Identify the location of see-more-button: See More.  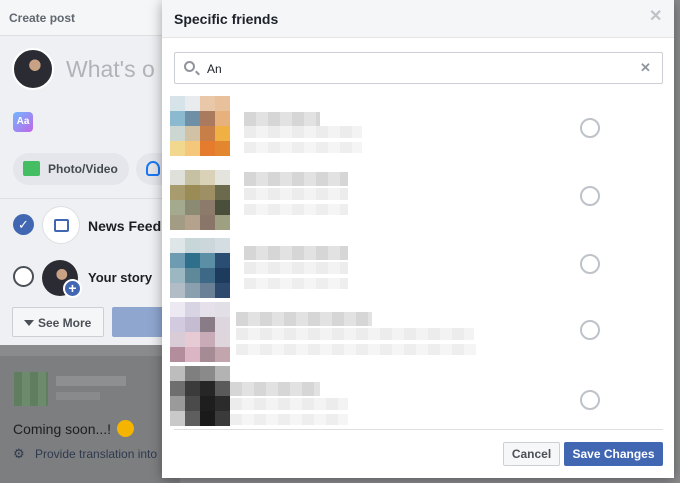
(58, 322).